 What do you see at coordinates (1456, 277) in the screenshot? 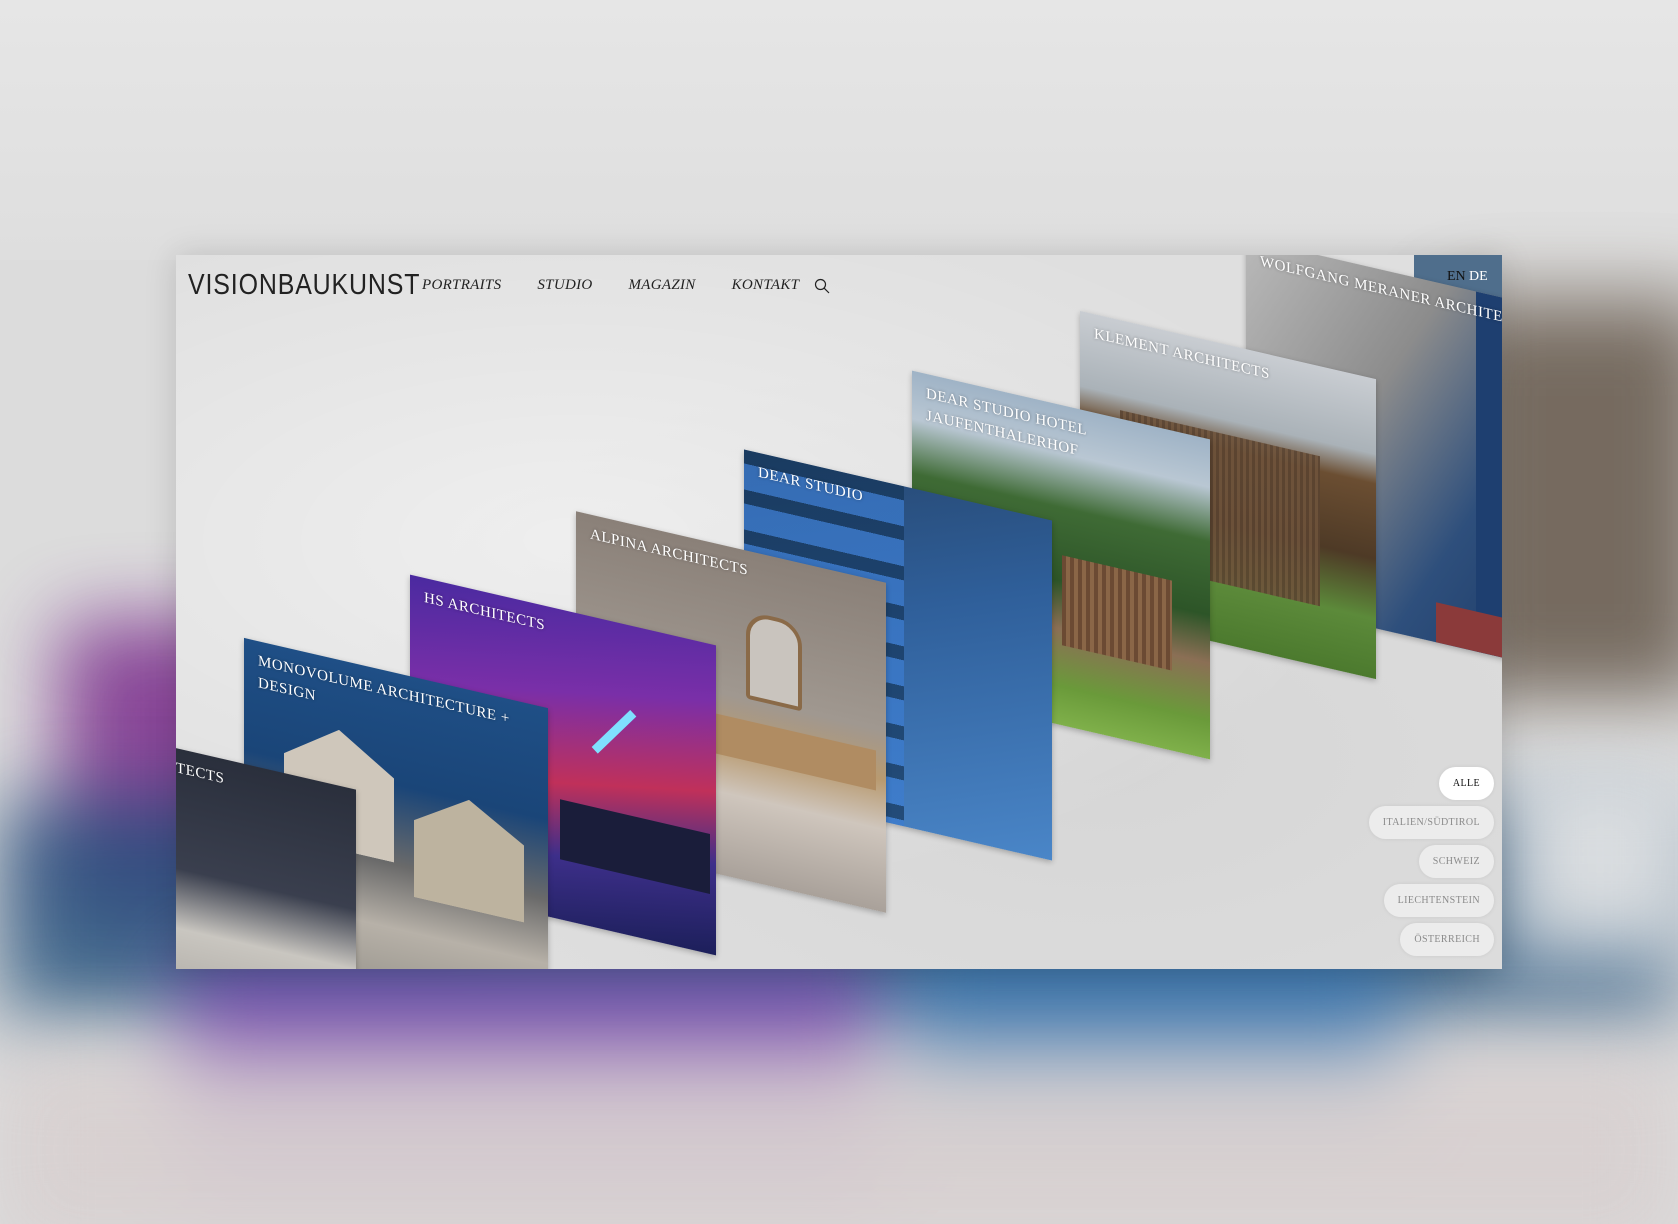
I see `lang-en: EN` at bounding box center [1456, 277].